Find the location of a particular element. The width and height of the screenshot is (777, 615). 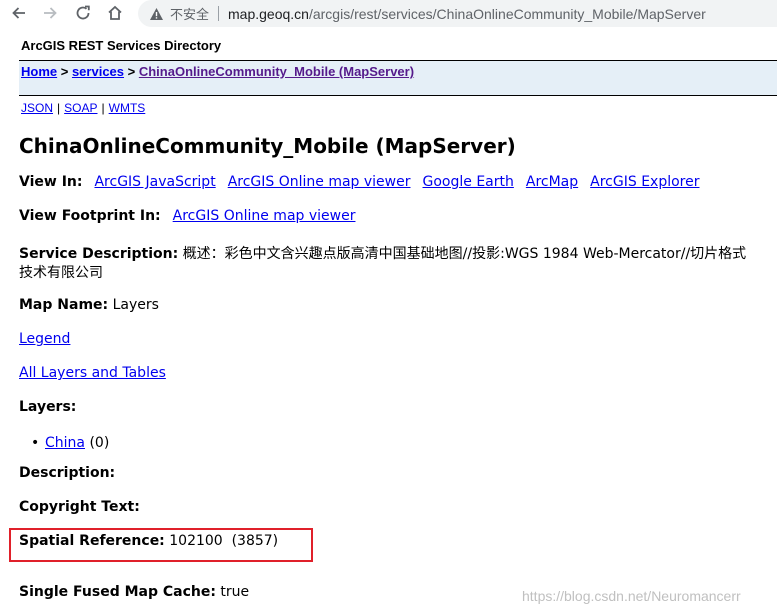

directory-title: ArcGIS REST Services Directory is located at coordinates (121, 45).